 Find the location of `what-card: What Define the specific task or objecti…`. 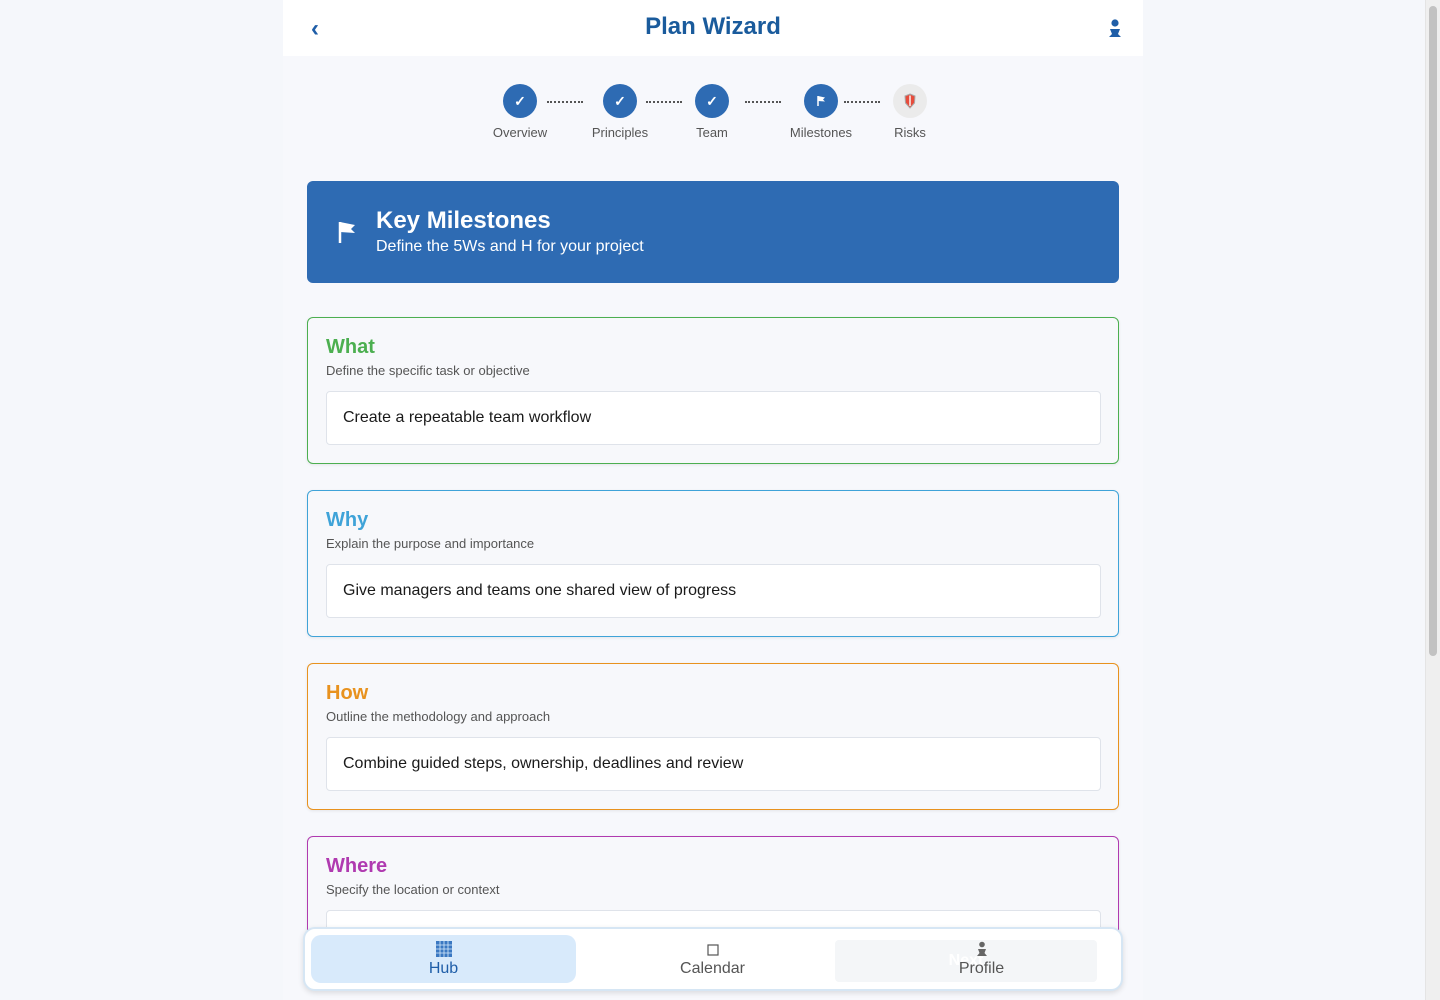

what-card: What Define the specific task or objecti… is located at coordinates (713, 390).